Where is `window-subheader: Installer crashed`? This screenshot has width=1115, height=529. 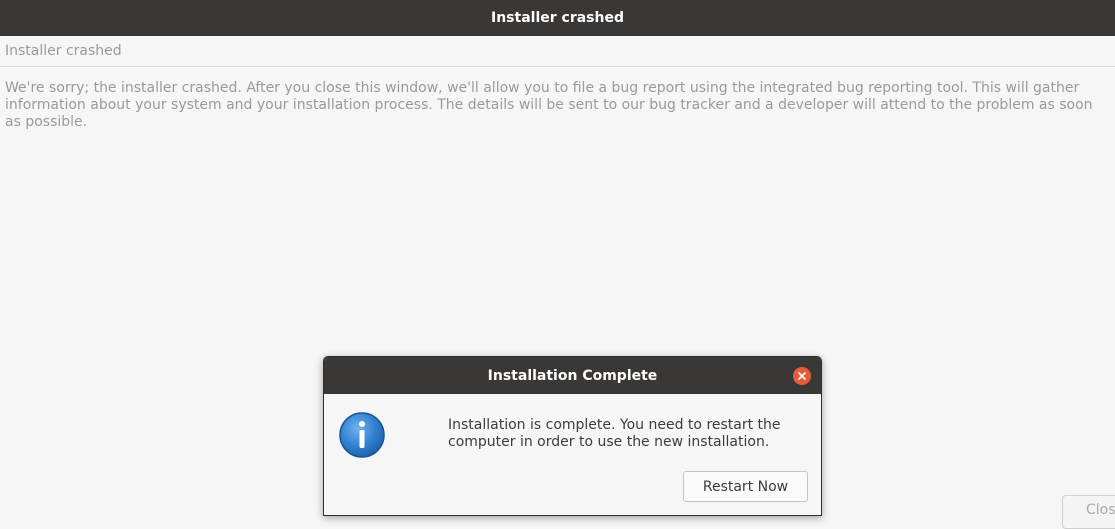
window-subheader: Installer crashed is located at coordinates (557, 51).